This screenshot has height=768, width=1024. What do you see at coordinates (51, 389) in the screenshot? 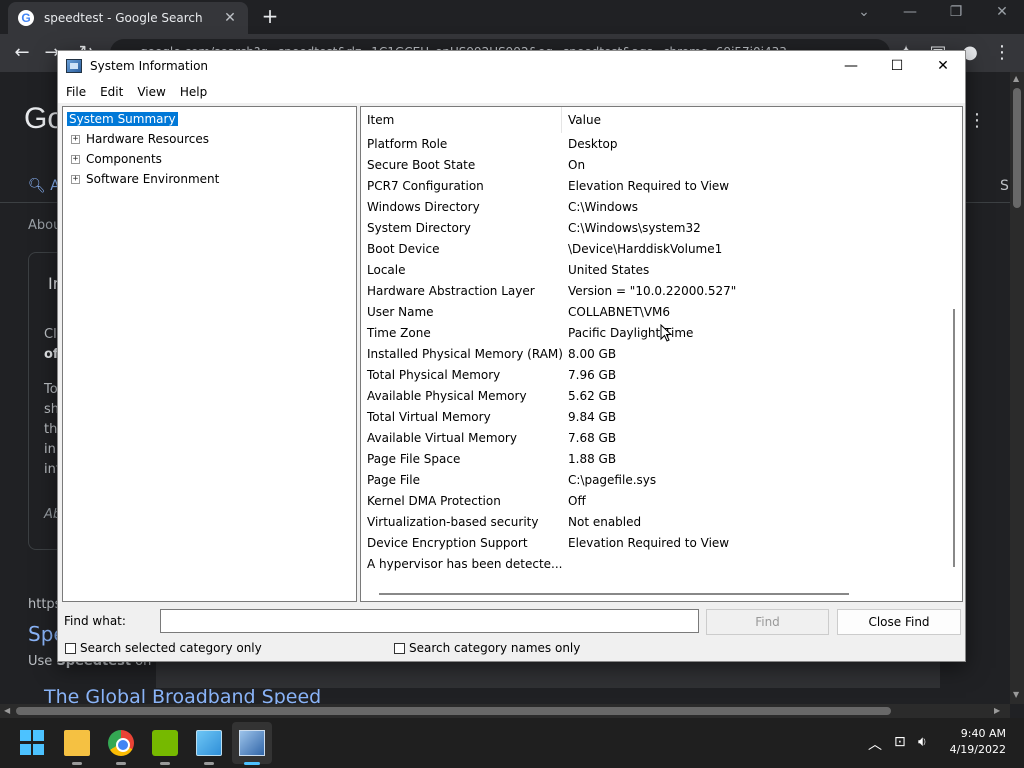
I see `panel-line: To` at bounding box center [51, 389].